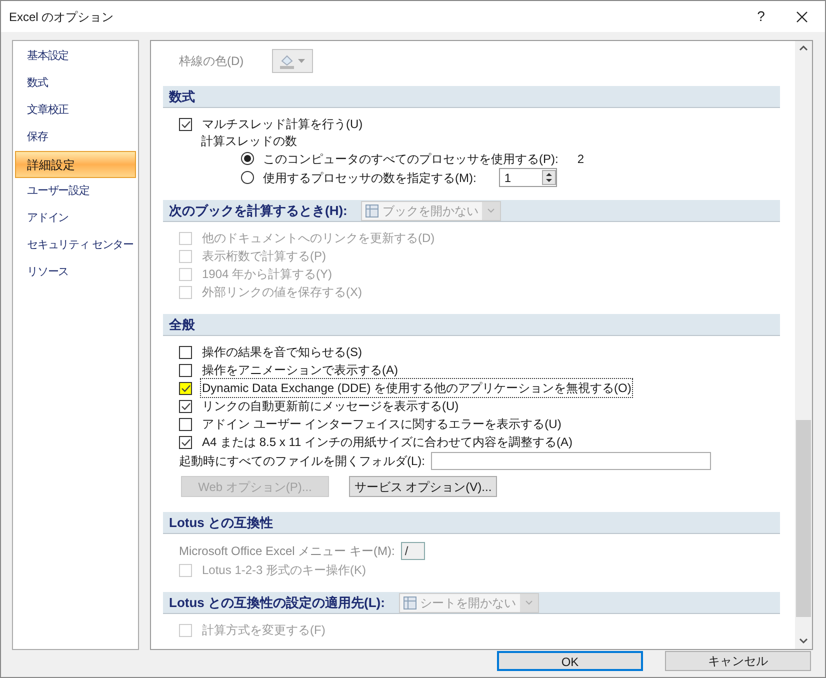 This screenshot has height=678, width=826. Describe the element at coordinates (75, 272) in the screenshot. I see `sidebar-item: リソース` at that location.